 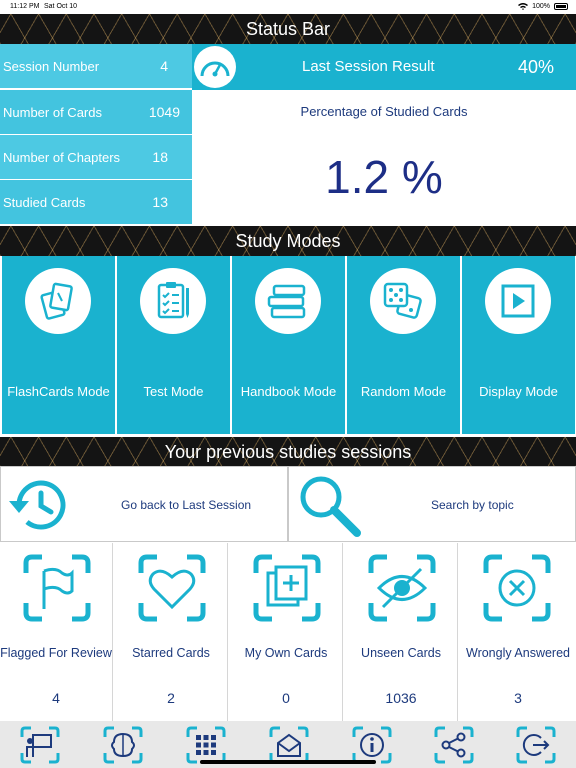 What do you see at coordinates (171, 698) in the screenshot?
I see `category-count: 2` at bounding box center [171, 698].